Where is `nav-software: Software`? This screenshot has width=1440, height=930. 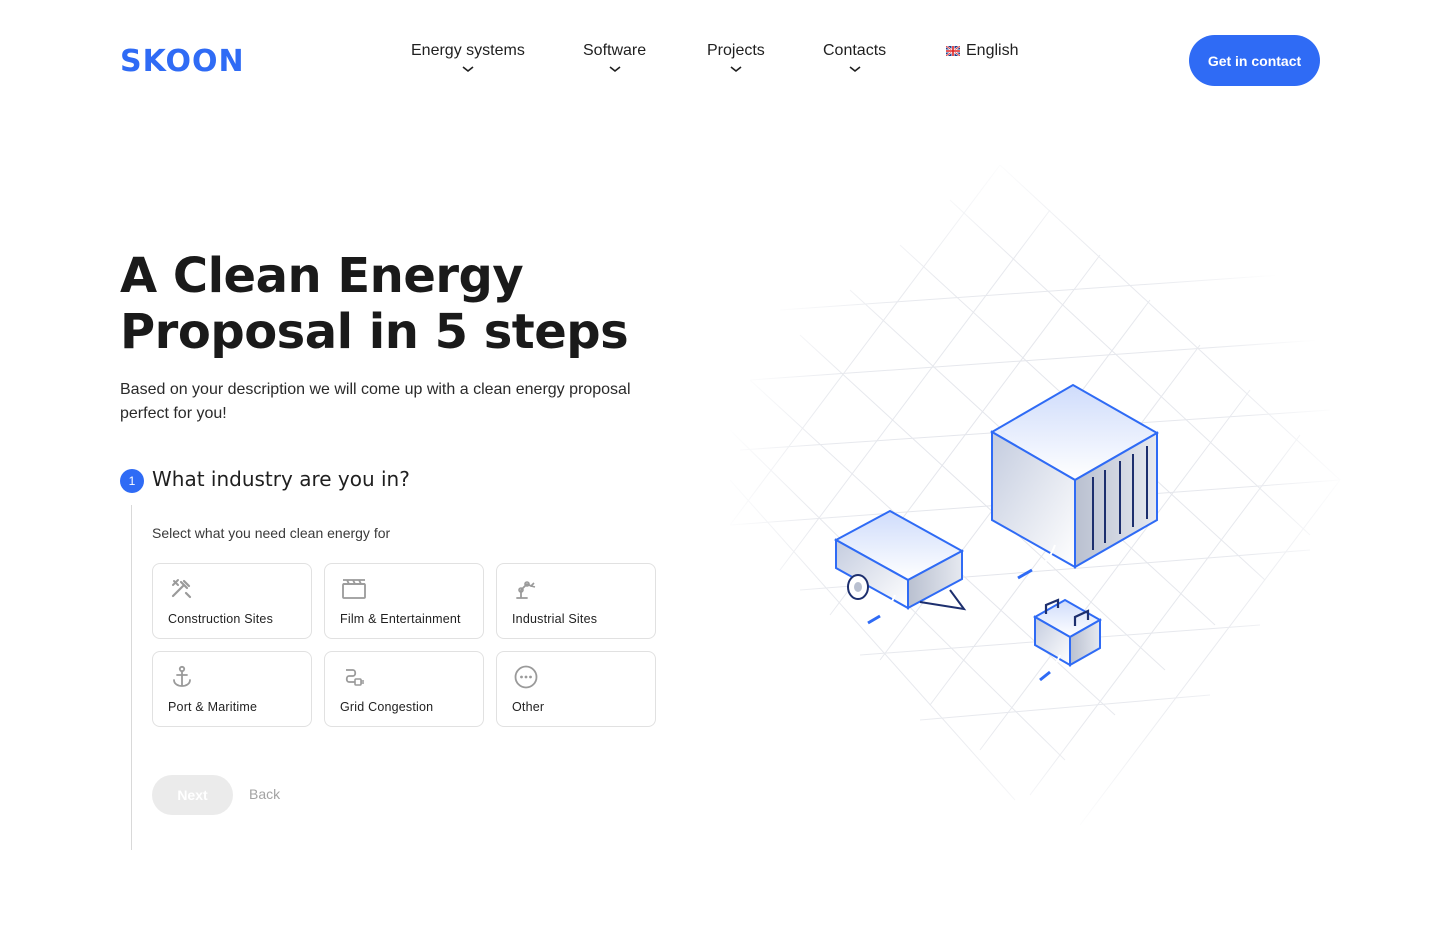 nav-software: Software is located at coordinates (614, 58).